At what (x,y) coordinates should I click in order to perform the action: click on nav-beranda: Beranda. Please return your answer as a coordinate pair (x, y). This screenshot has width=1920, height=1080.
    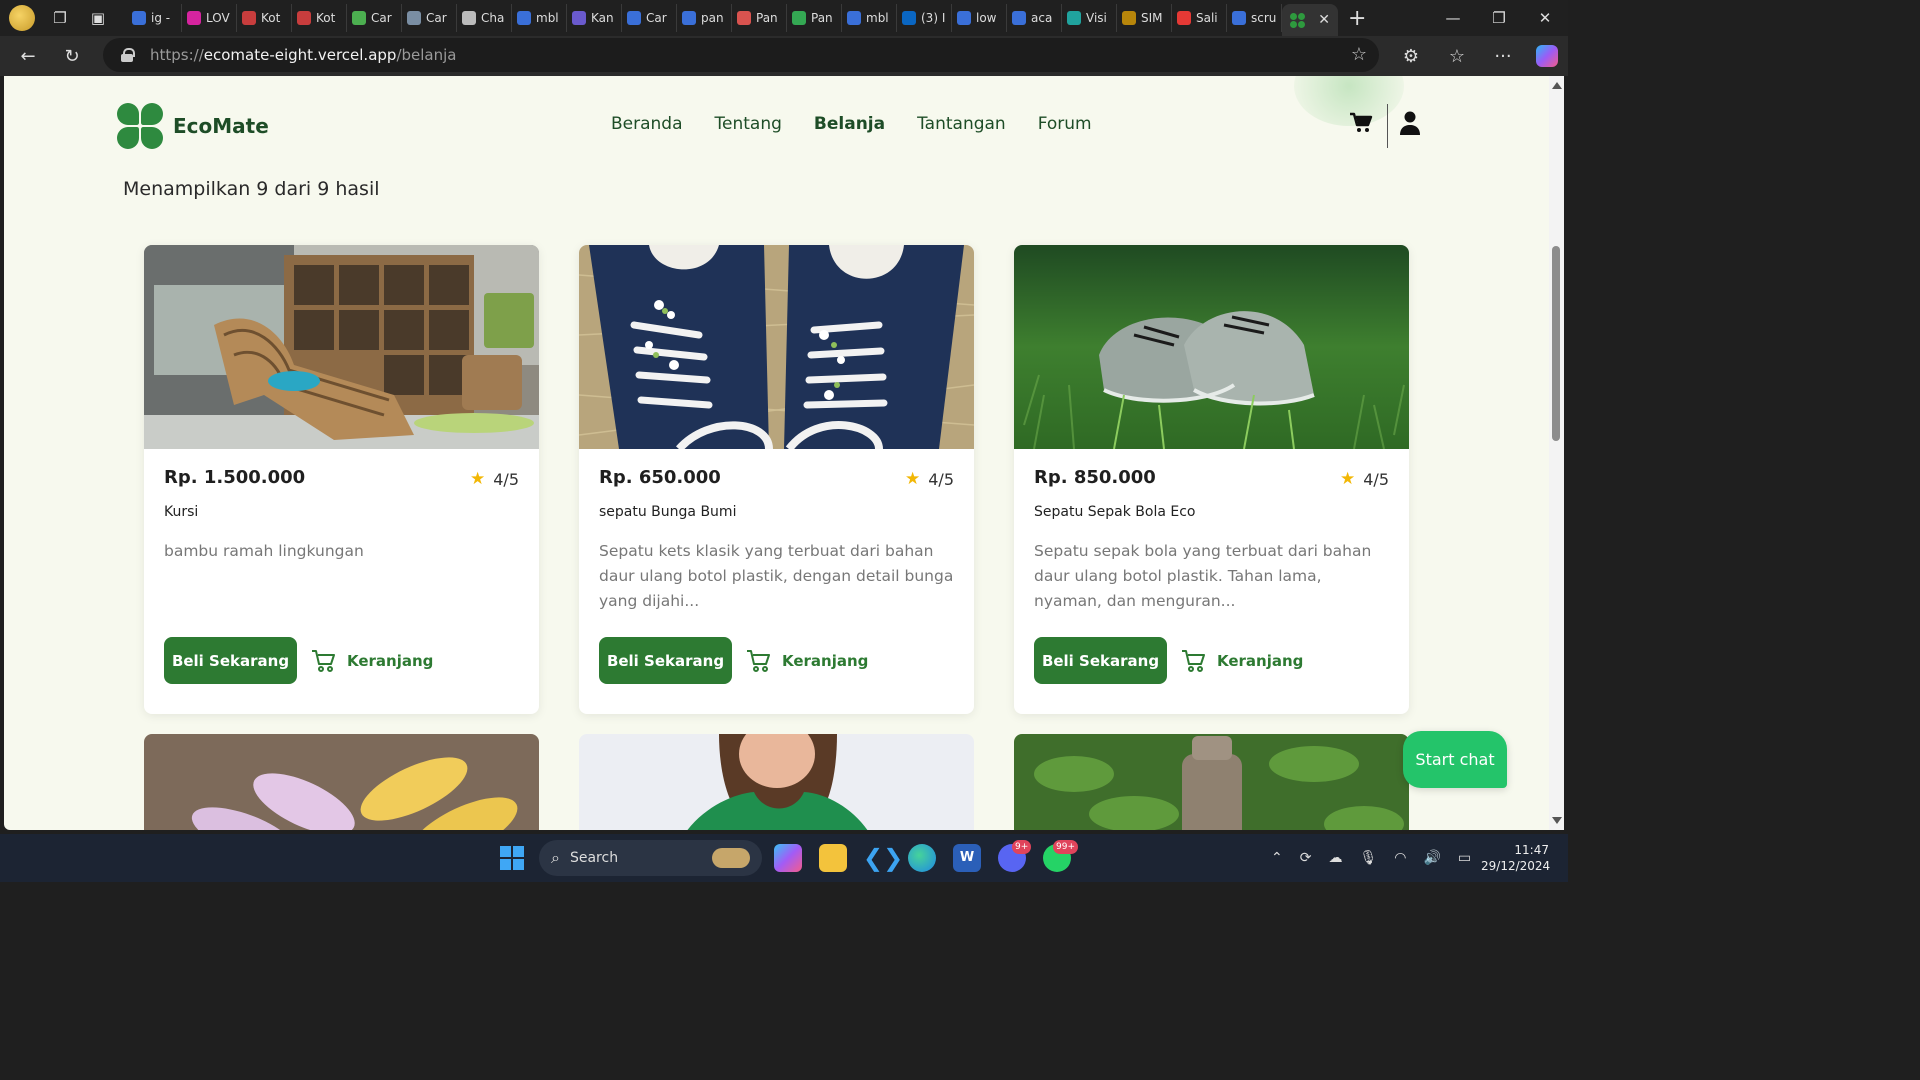
    Looking at the image, I should click on (647, 124).